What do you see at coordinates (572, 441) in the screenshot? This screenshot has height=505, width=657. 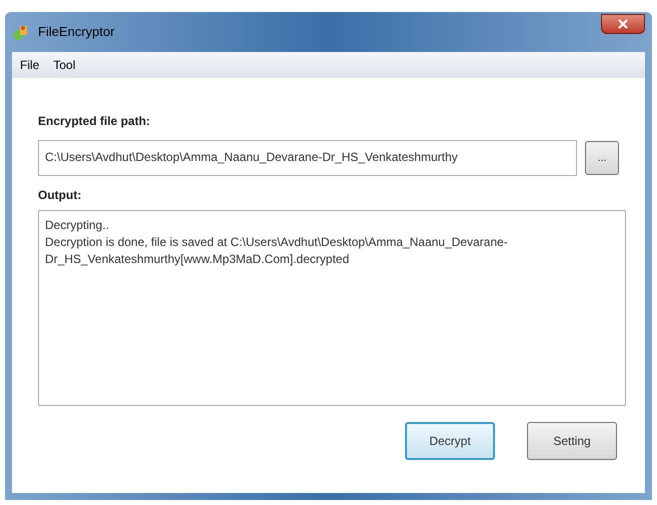 I see `setting-button: Setting` at bounding box center [572, 441].